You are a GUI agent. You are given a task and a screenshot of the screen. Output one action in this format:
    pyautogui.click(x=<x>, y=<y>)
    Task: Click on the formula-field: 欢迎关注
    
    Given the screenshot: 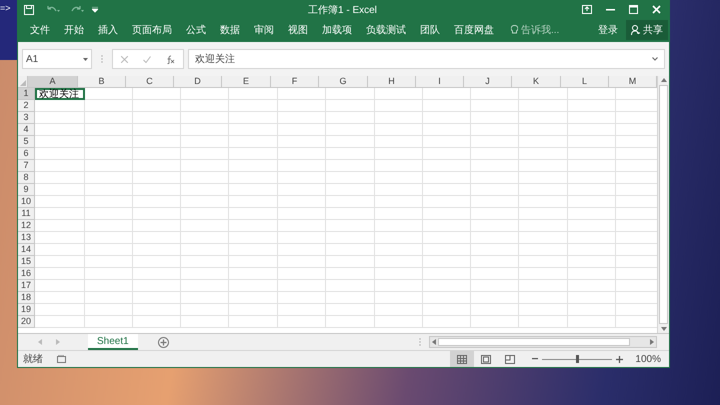 What is the action you would take?
    pyautogui.click(x=426, y=59)
    